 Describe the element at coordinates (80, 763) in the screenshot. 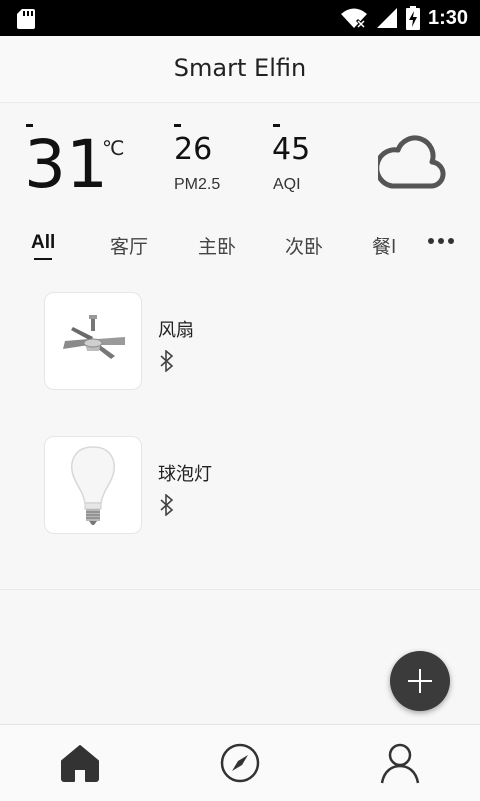

I see `home-icon` at that location.